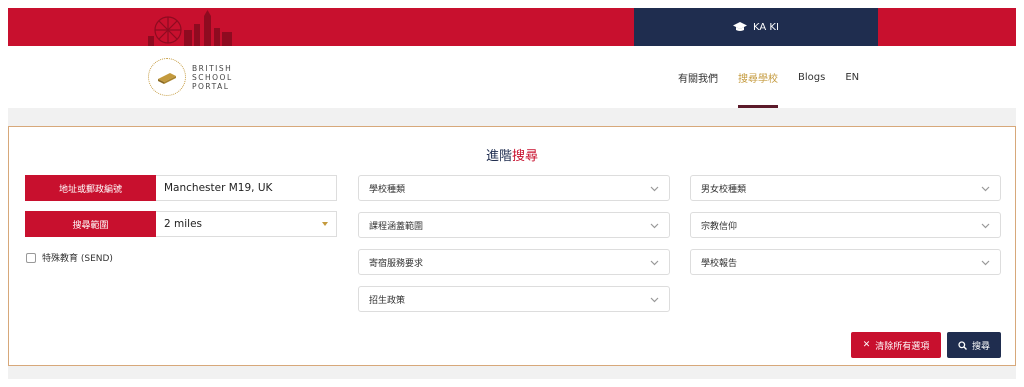  I want to click on send-checkbox, so click(31, 257).